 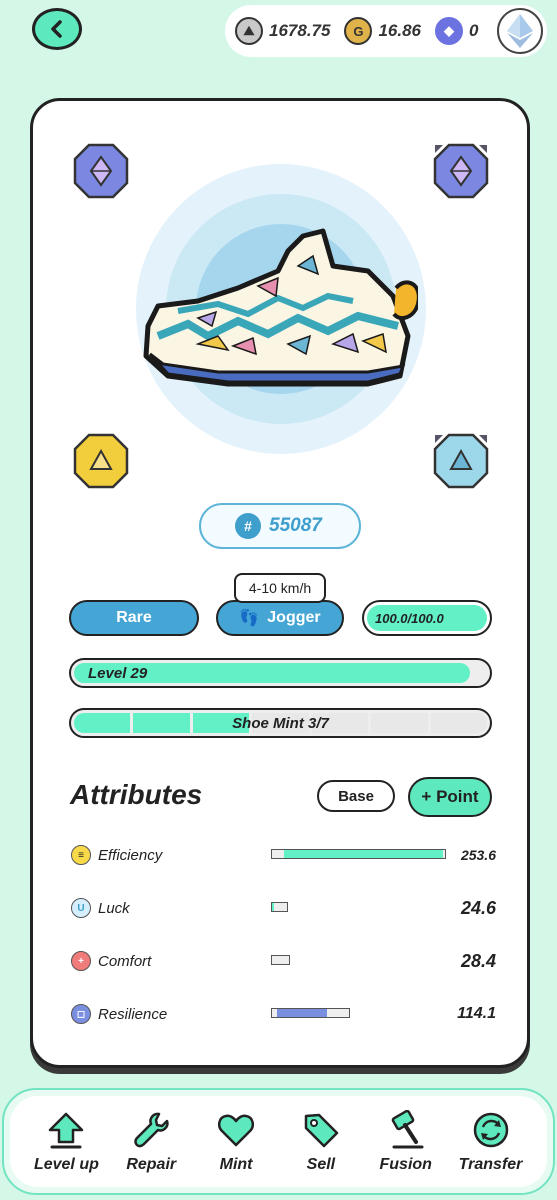 I want to click on wallet-balance-bar: ⛰ 1678.75 G 16.86 ◆ 0, so click(x=386, y=31).